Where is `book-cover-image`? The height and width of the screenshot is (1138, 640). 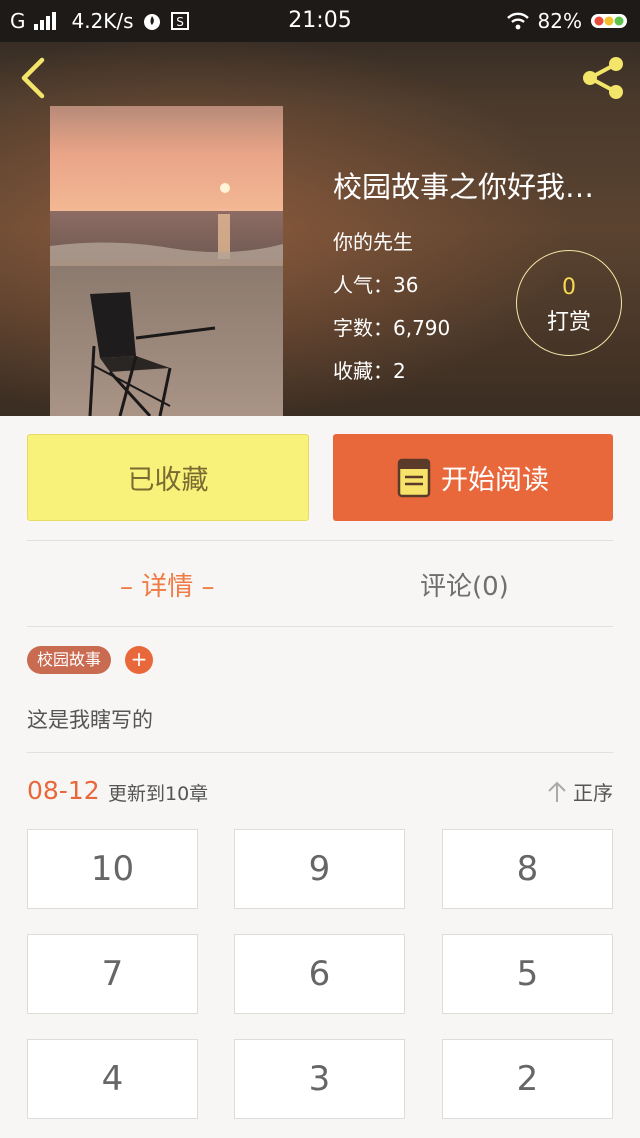
book-cover-image is located at coordinates (166, 261).